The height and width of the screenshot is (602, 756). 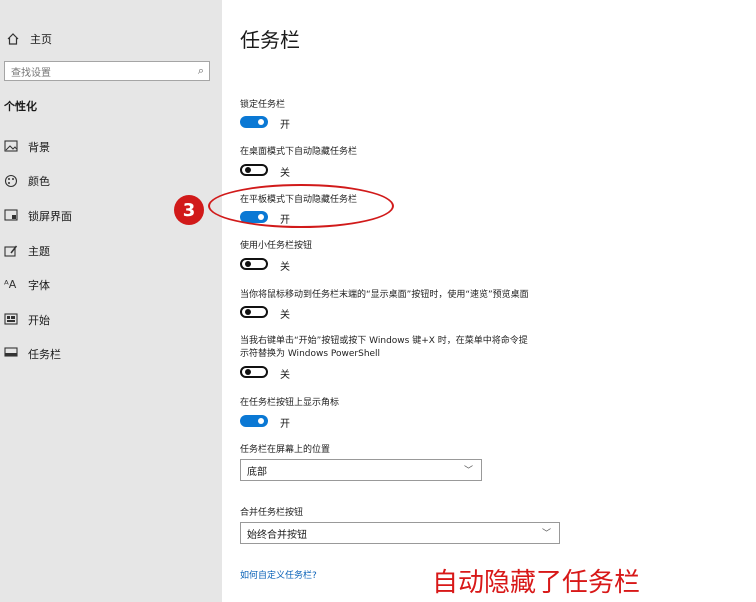 What do you see at coordinates (39, 147) in the screenshot?
I see `sidebar-item-label: 背景` at bounding box center [39, 147].